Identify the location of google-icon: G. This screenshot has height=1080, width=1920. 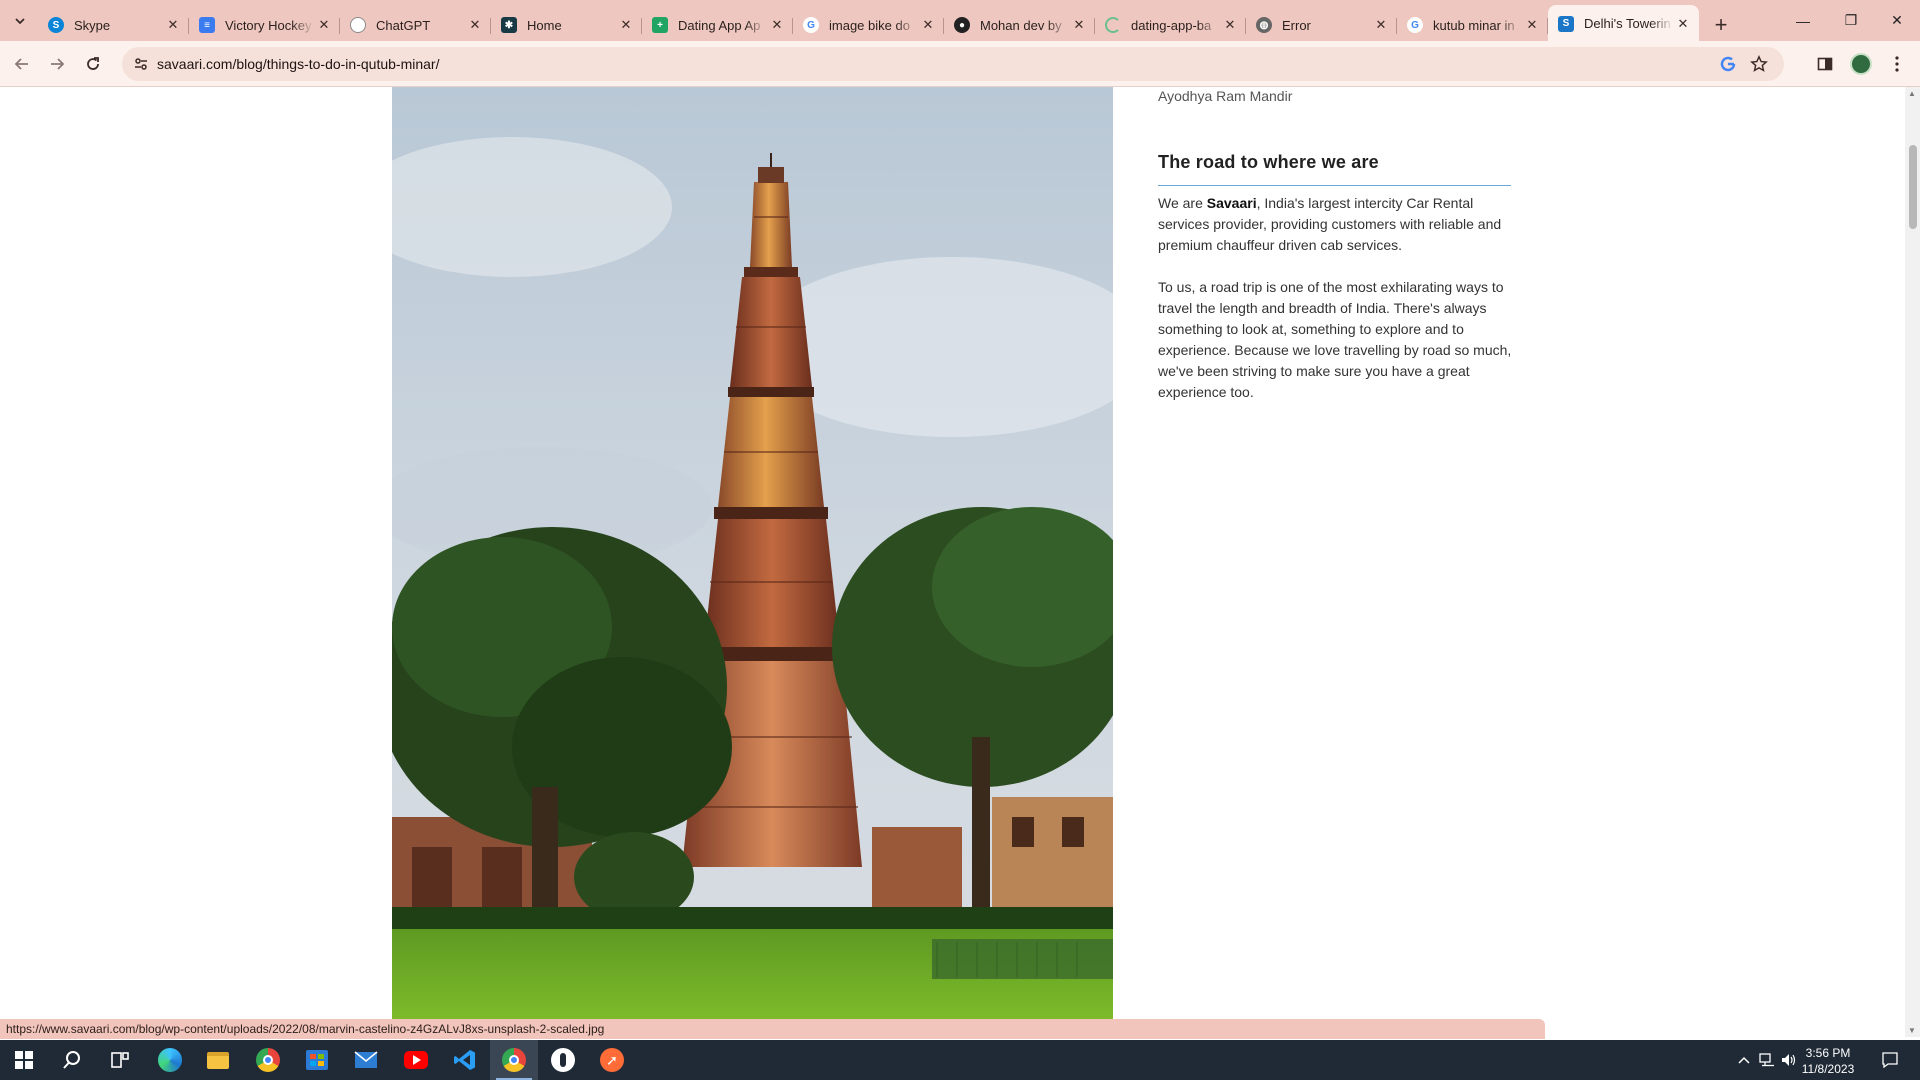
(811, 25).